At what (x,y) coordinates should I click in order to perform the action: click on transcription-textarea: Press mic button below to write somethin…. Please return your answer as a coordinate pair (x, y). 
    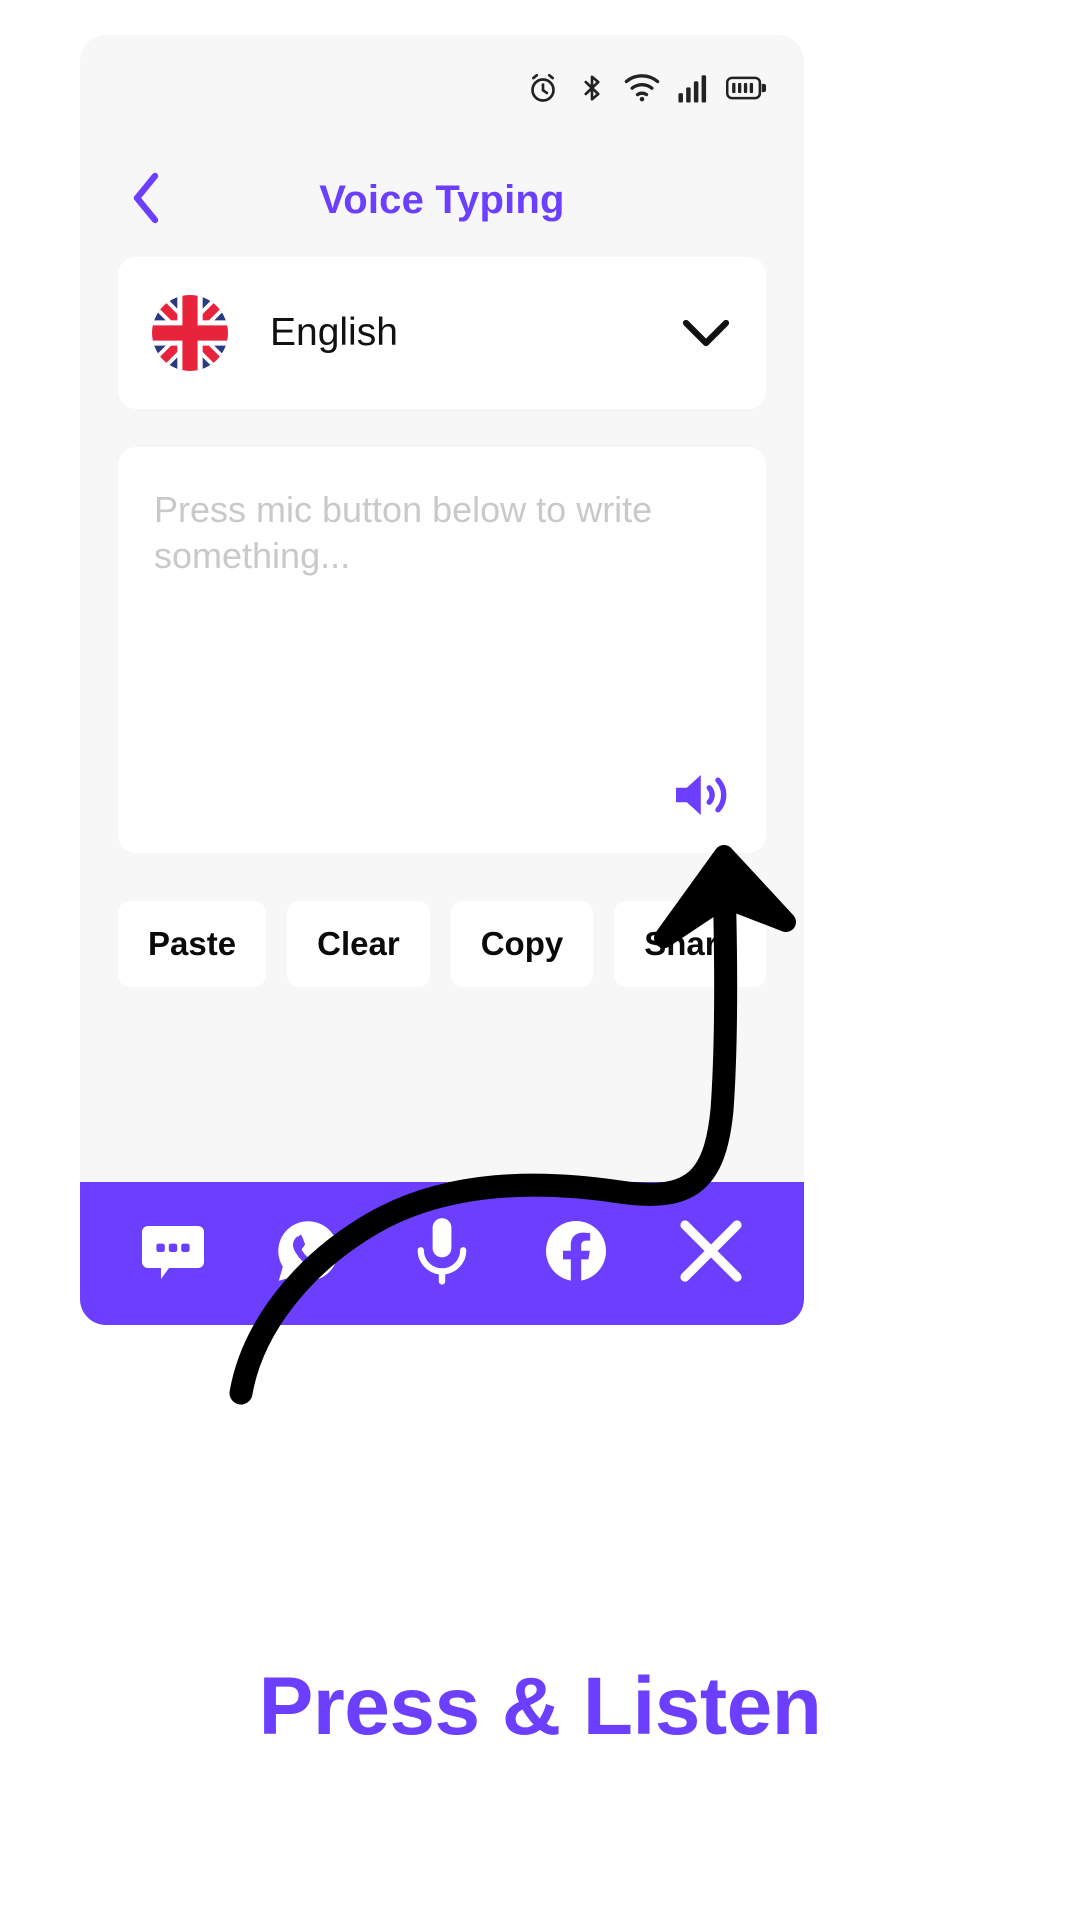
    Looking at the image, I should click on (442, 650).